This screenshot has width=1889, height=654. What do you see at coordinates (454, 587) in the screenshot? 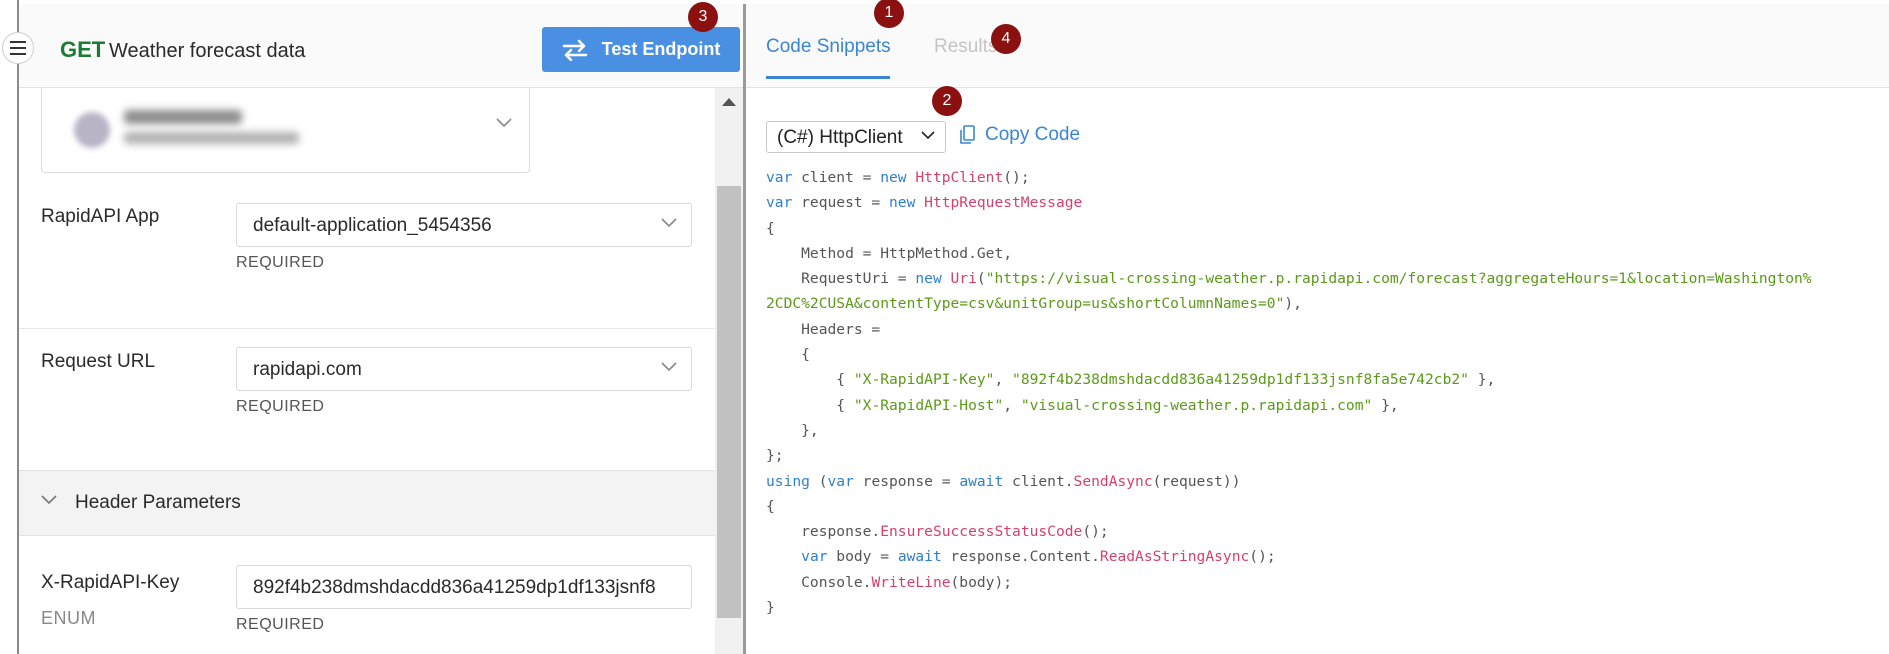
I see `api-key-value: 892f4b238dmshdacdd836a41259dp1df133jsnf8` at bounding box center [454, 587].